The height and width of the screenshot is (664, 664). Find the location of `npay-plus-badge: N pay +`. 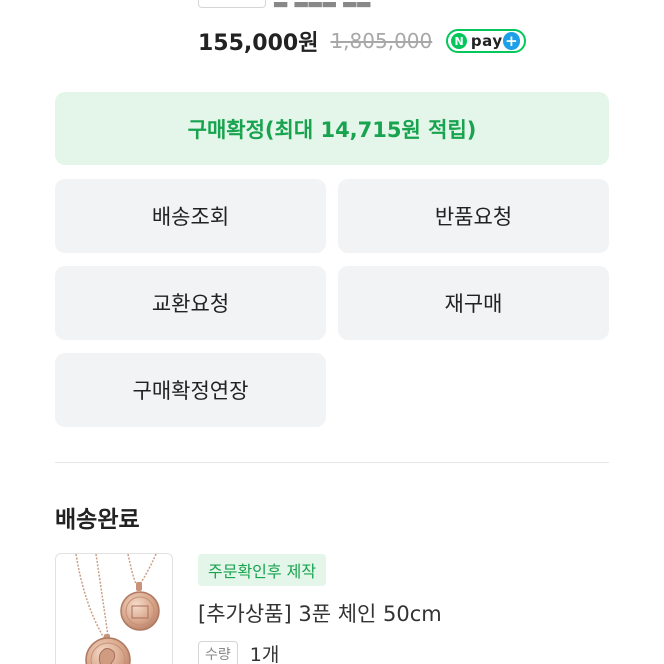

npay-plus-badge: N pay + is located at coordinates (486, 41).